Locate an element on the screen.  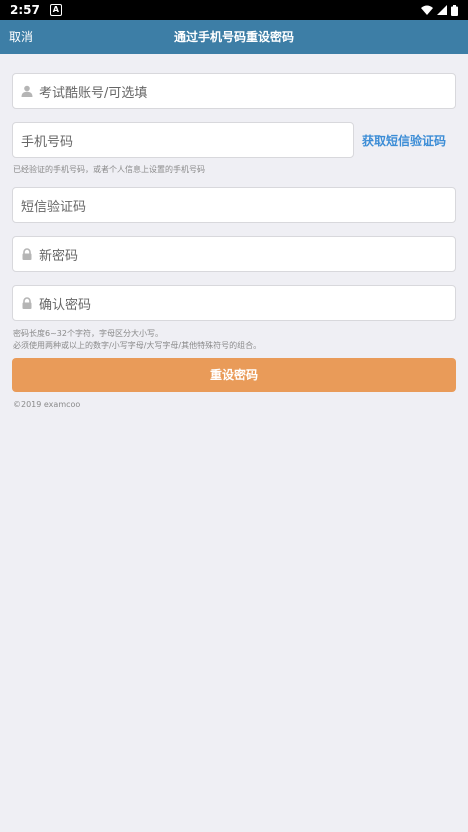
copyright-text: ©2019 examcoo is located at coordinates (47, 404).